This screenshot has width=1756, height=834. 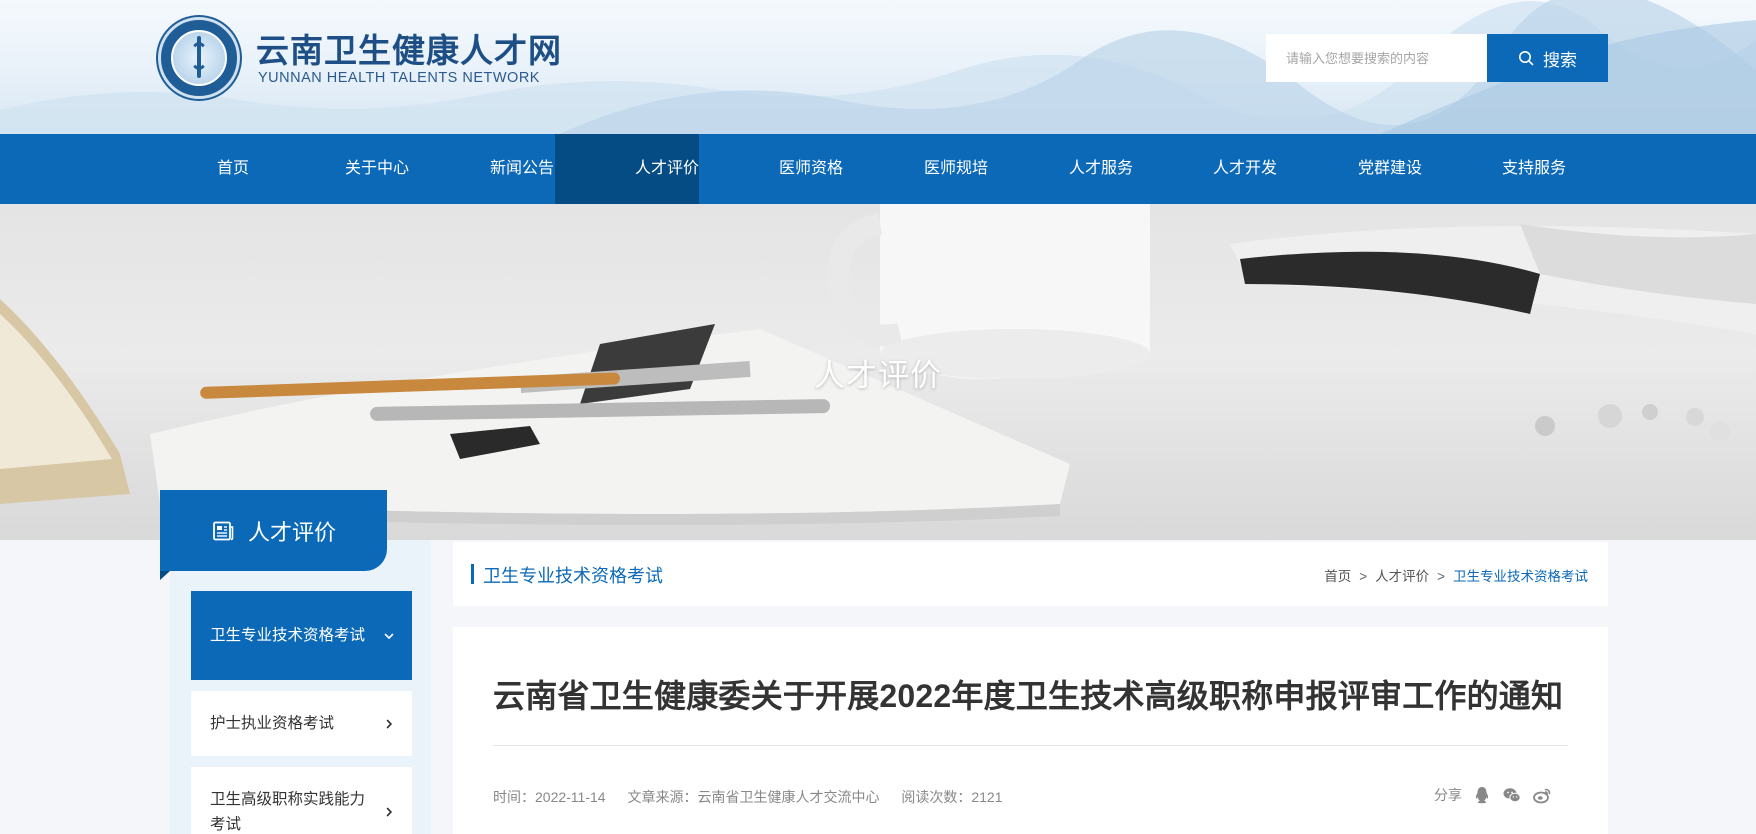 I want to click on nav-item-party-building: 党群建设, so click(x=1390, y=169).